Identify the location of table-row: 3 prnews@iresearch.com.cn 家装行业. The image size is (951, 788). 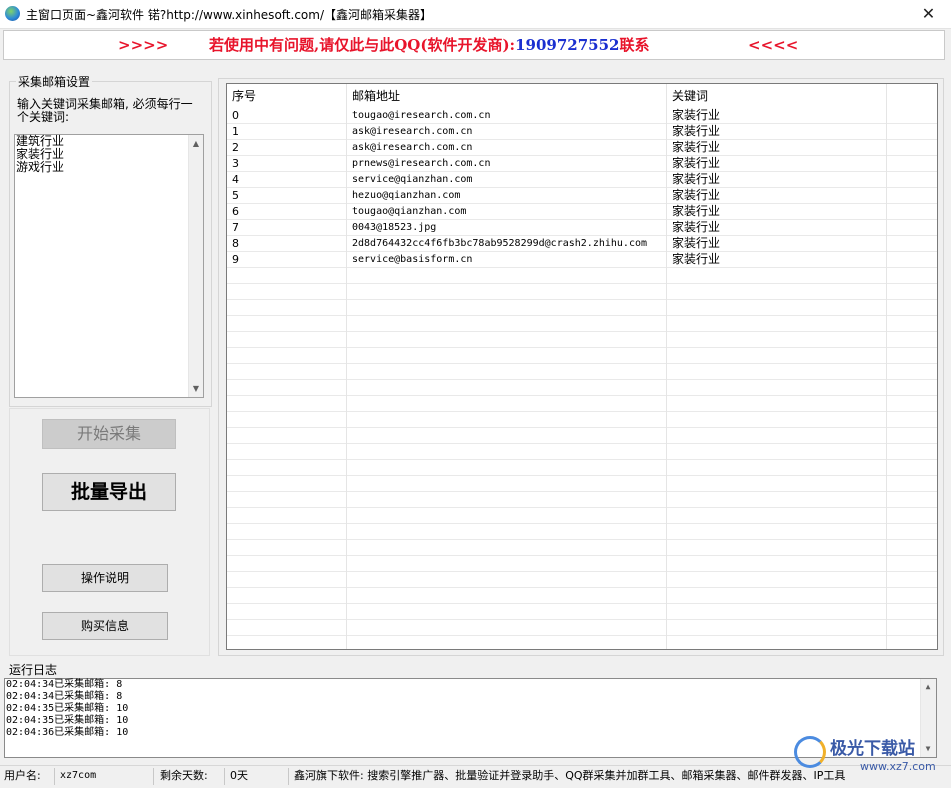
(582, 164).